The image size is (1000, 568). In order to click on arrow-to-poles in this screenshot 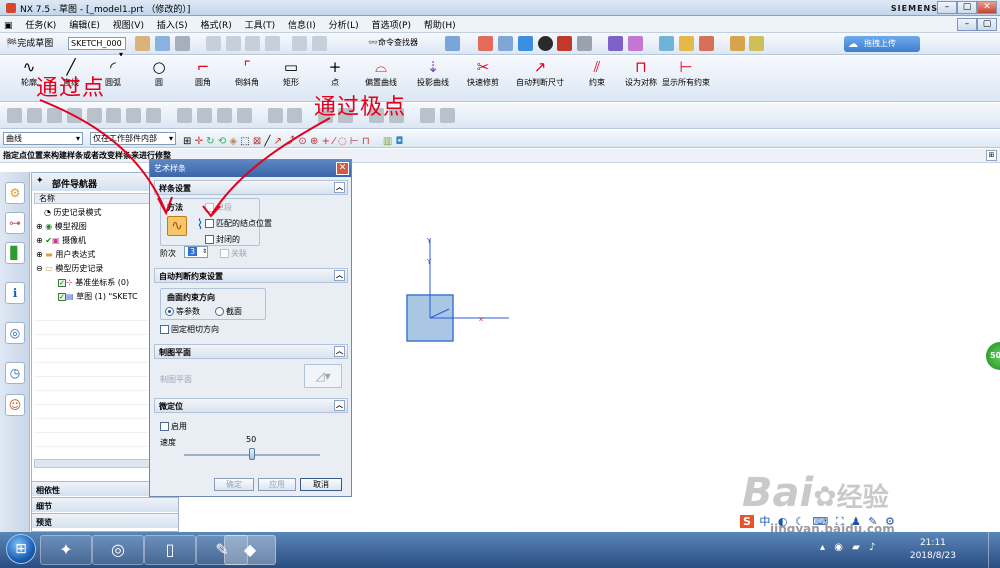, I will do `click(271, 166)`.